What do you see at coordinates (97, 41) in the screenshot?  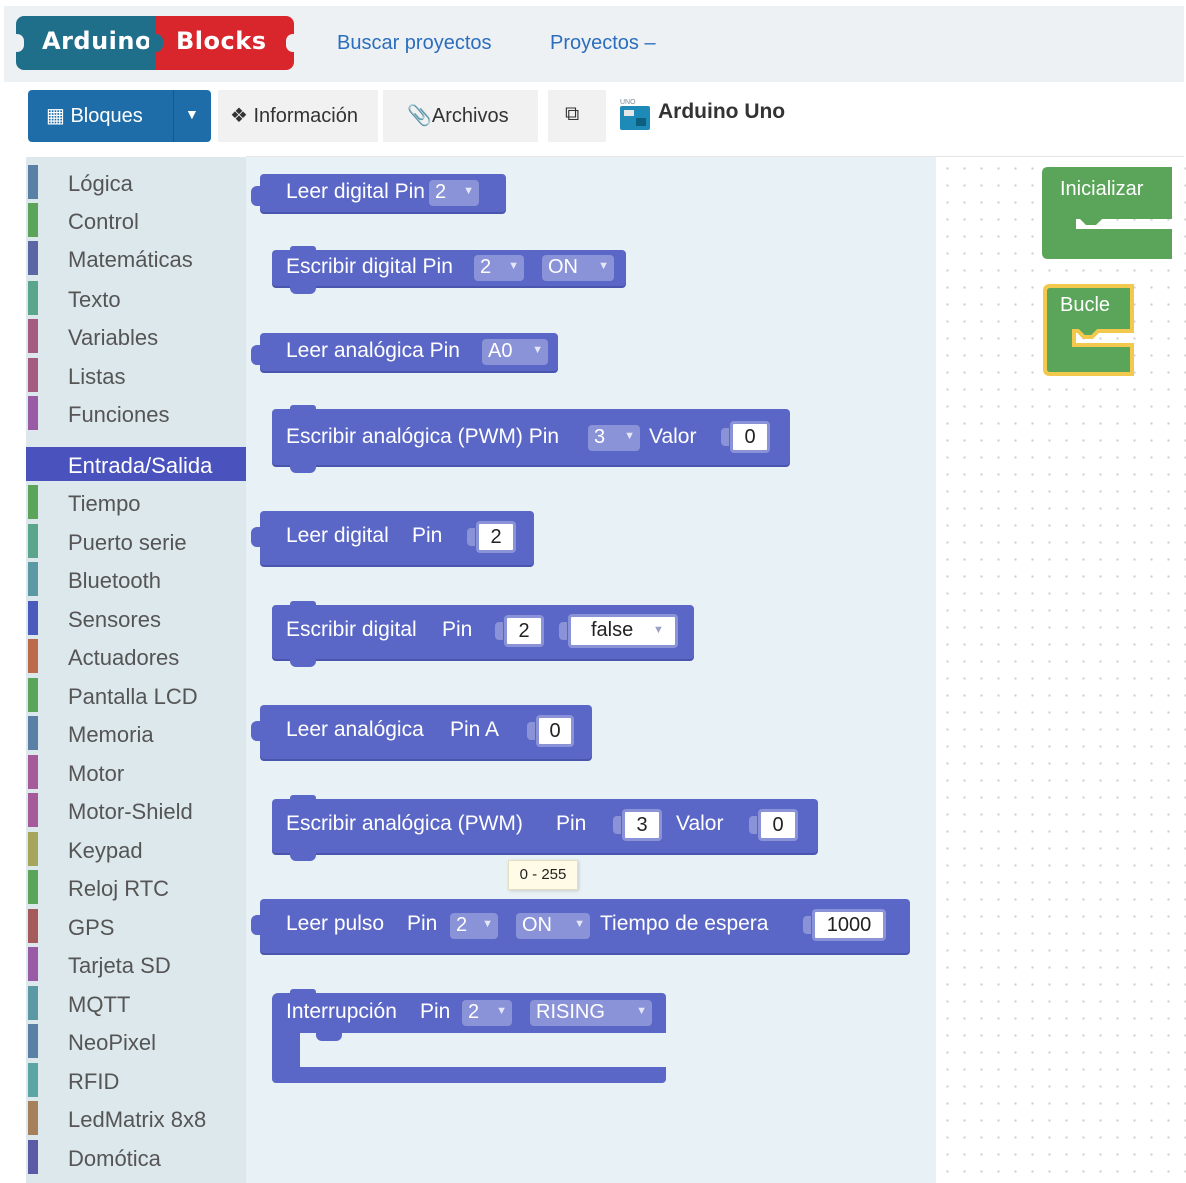 I see `logo-text-arduino: Arduino` at bounding box center [97, 41].